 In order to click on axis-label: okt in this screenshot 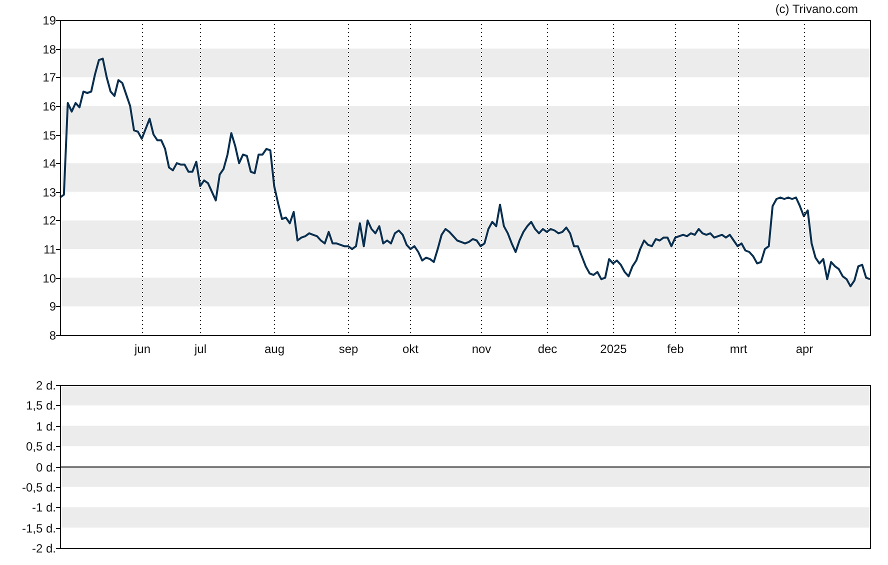, I will do `click(410, 349)`.